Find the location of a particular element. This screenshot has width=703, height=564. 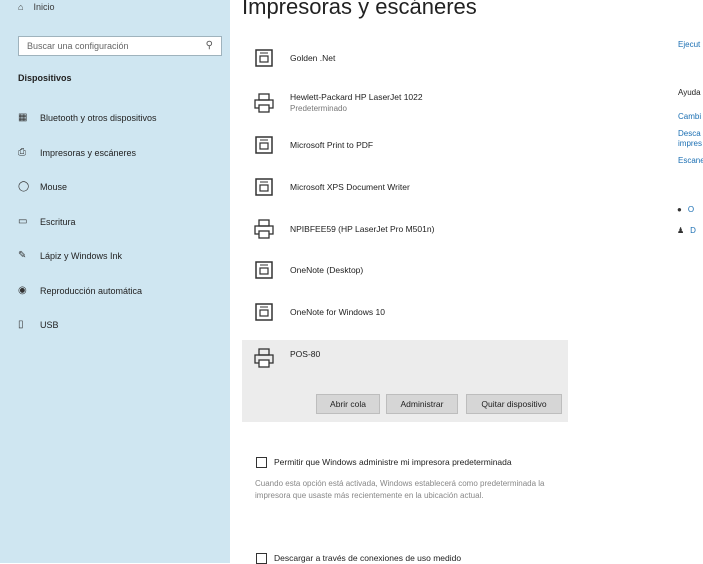

sidebar-item-autoplay: ◉ Reproducción automática is located at coordinates (80, 290).